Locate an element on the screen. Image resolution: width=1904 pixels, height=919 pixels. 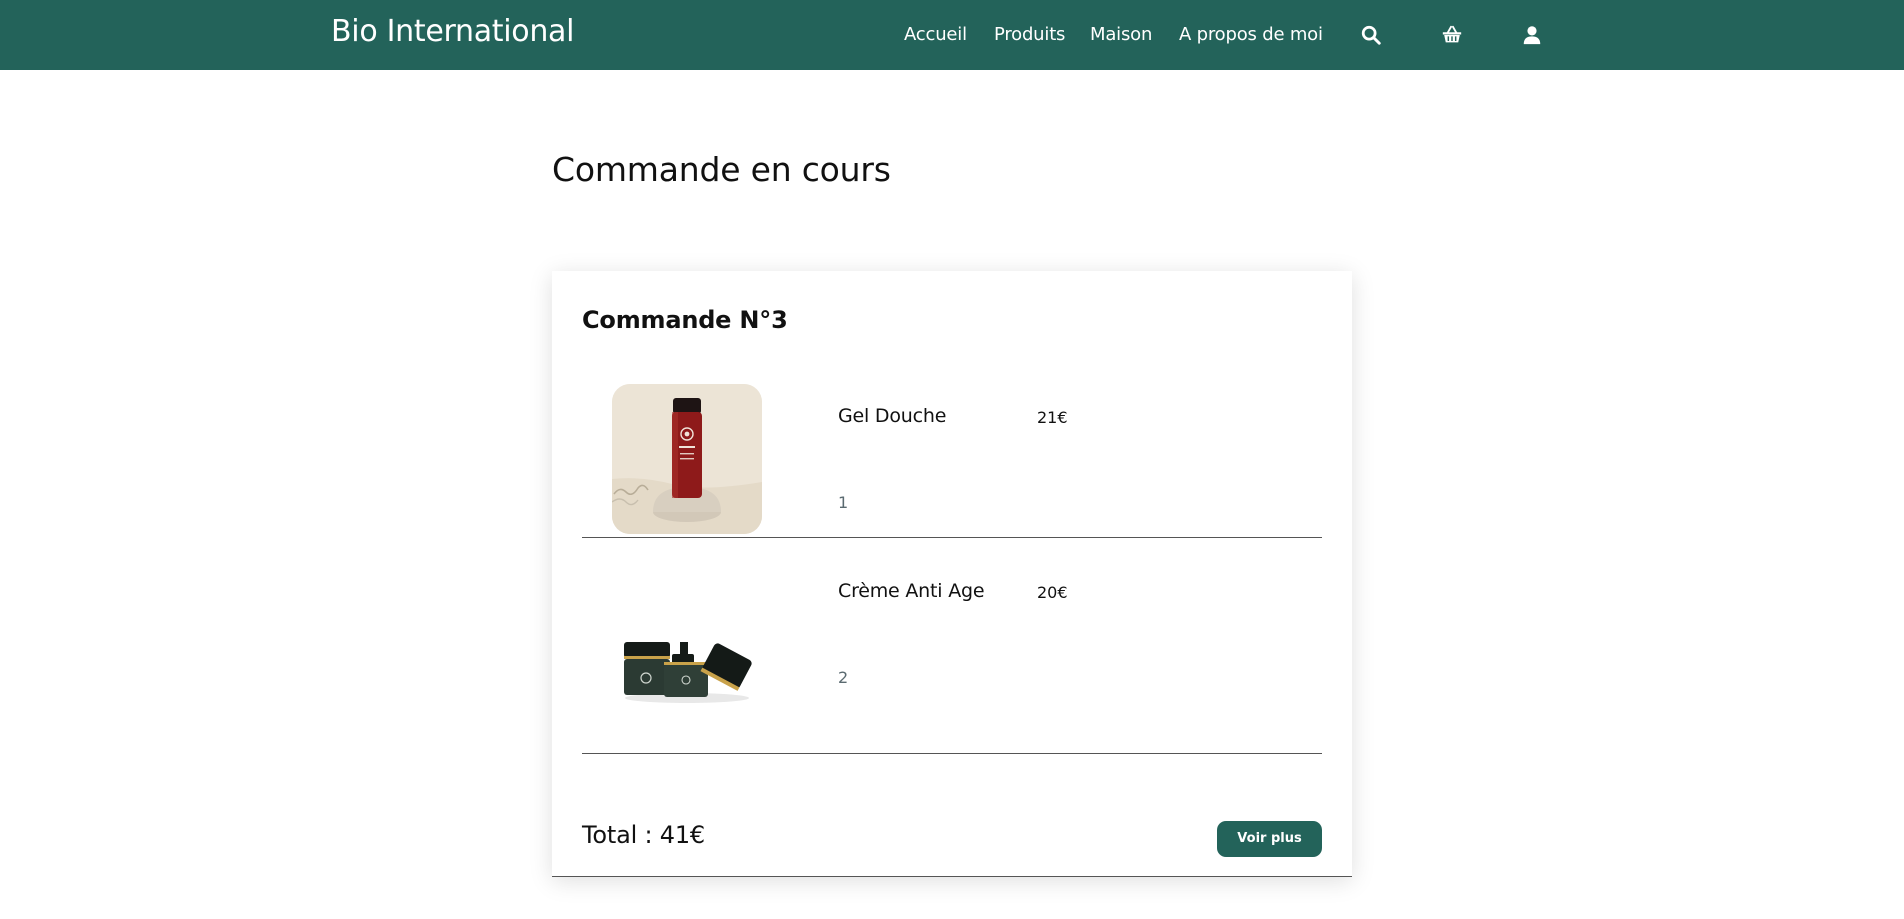
item-price: 20€ is located at coordinates (1052, 592).